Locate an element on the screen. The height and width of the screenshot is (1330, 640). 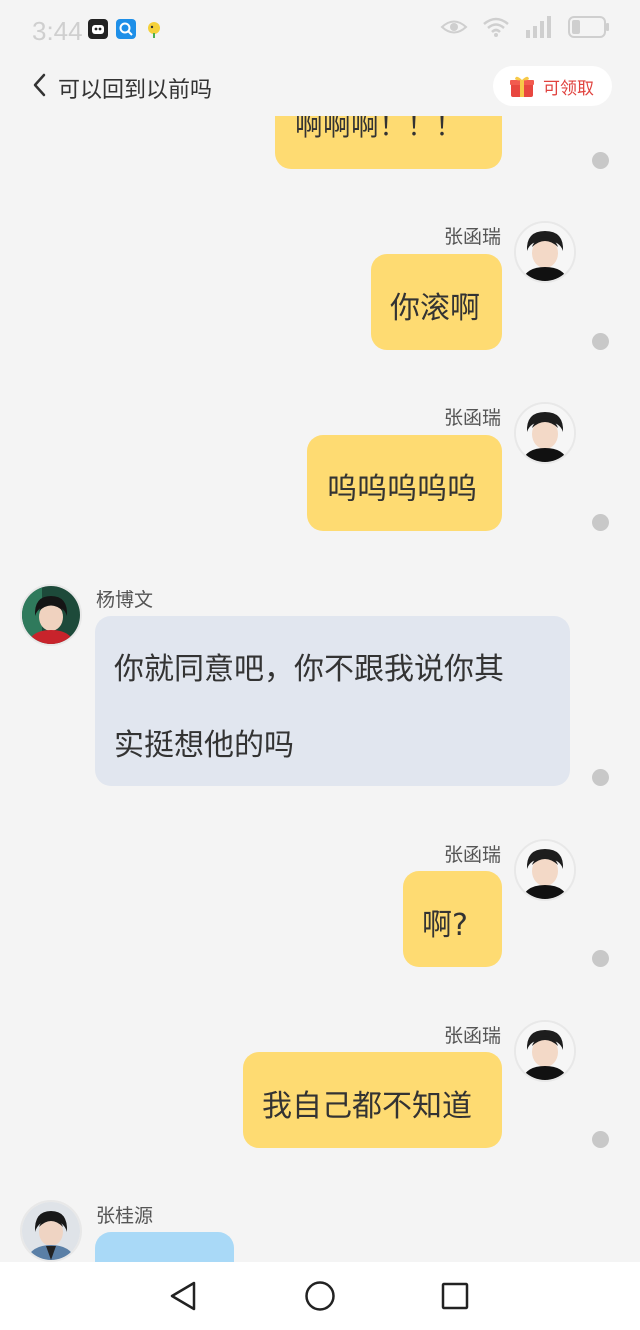
battery-icon is located at coordinates (588, 27).